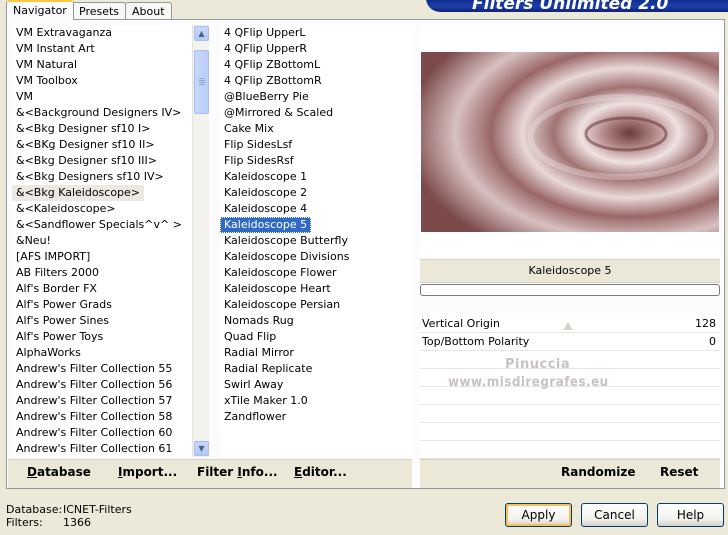 The height and width of the screenshot is (535, 728). I want to click on filter-item: @Mirrored & Scaled, so click(317, 113).